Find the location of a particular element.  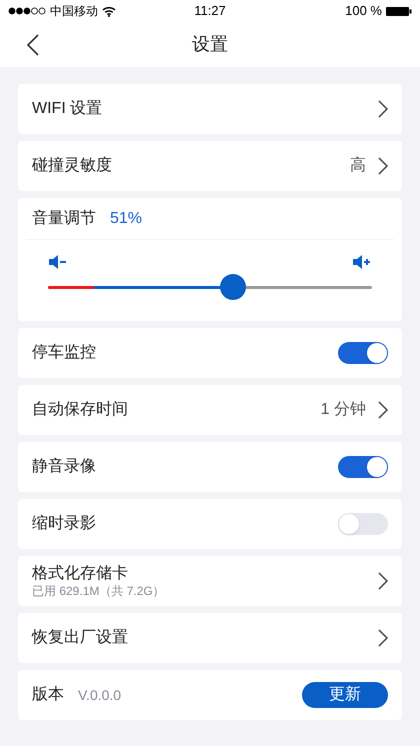

signal-icon is located at coordinates (27, 11).